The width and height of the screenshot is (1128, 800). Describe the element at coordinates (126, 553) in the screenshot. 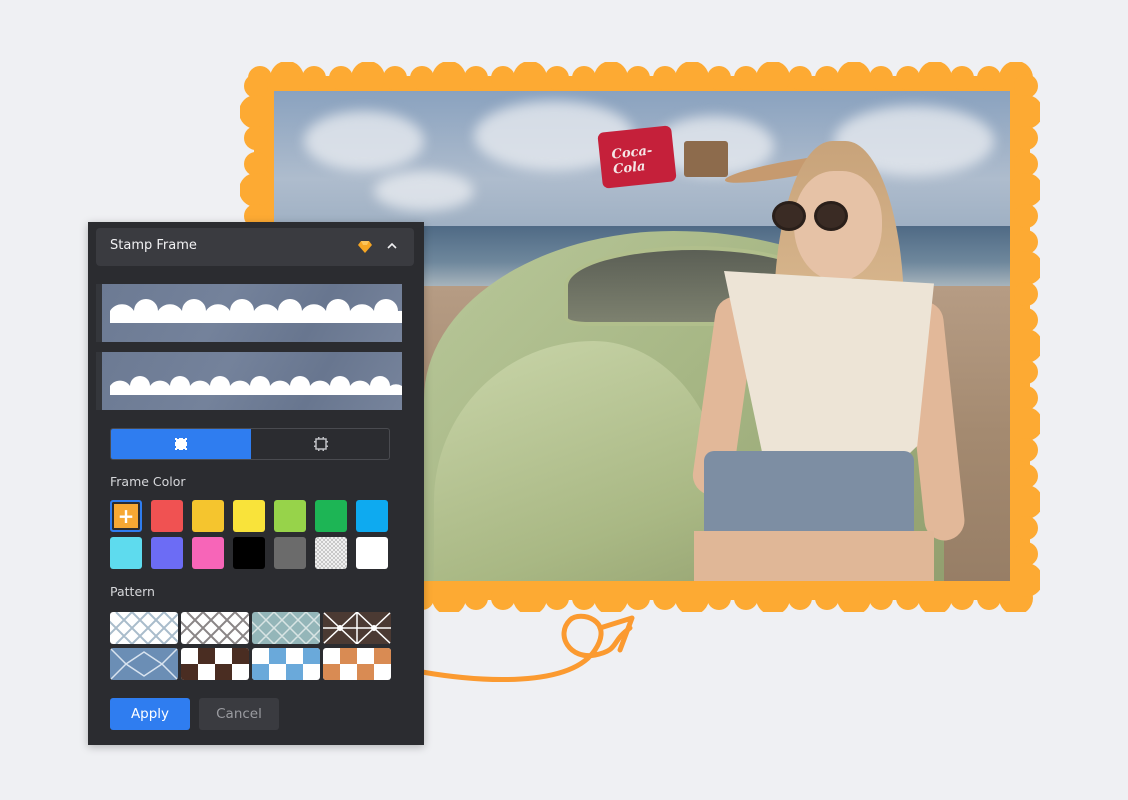

I see `color-swatch-cyan` at that location.